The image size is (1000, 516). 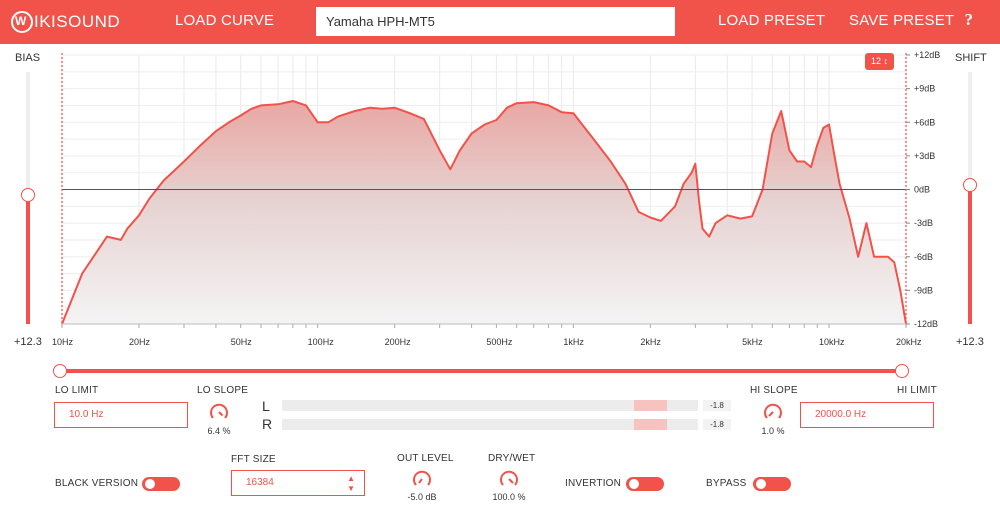 I want to click on dry-wet-label: DRY/WET, so click(x=512, y=458).